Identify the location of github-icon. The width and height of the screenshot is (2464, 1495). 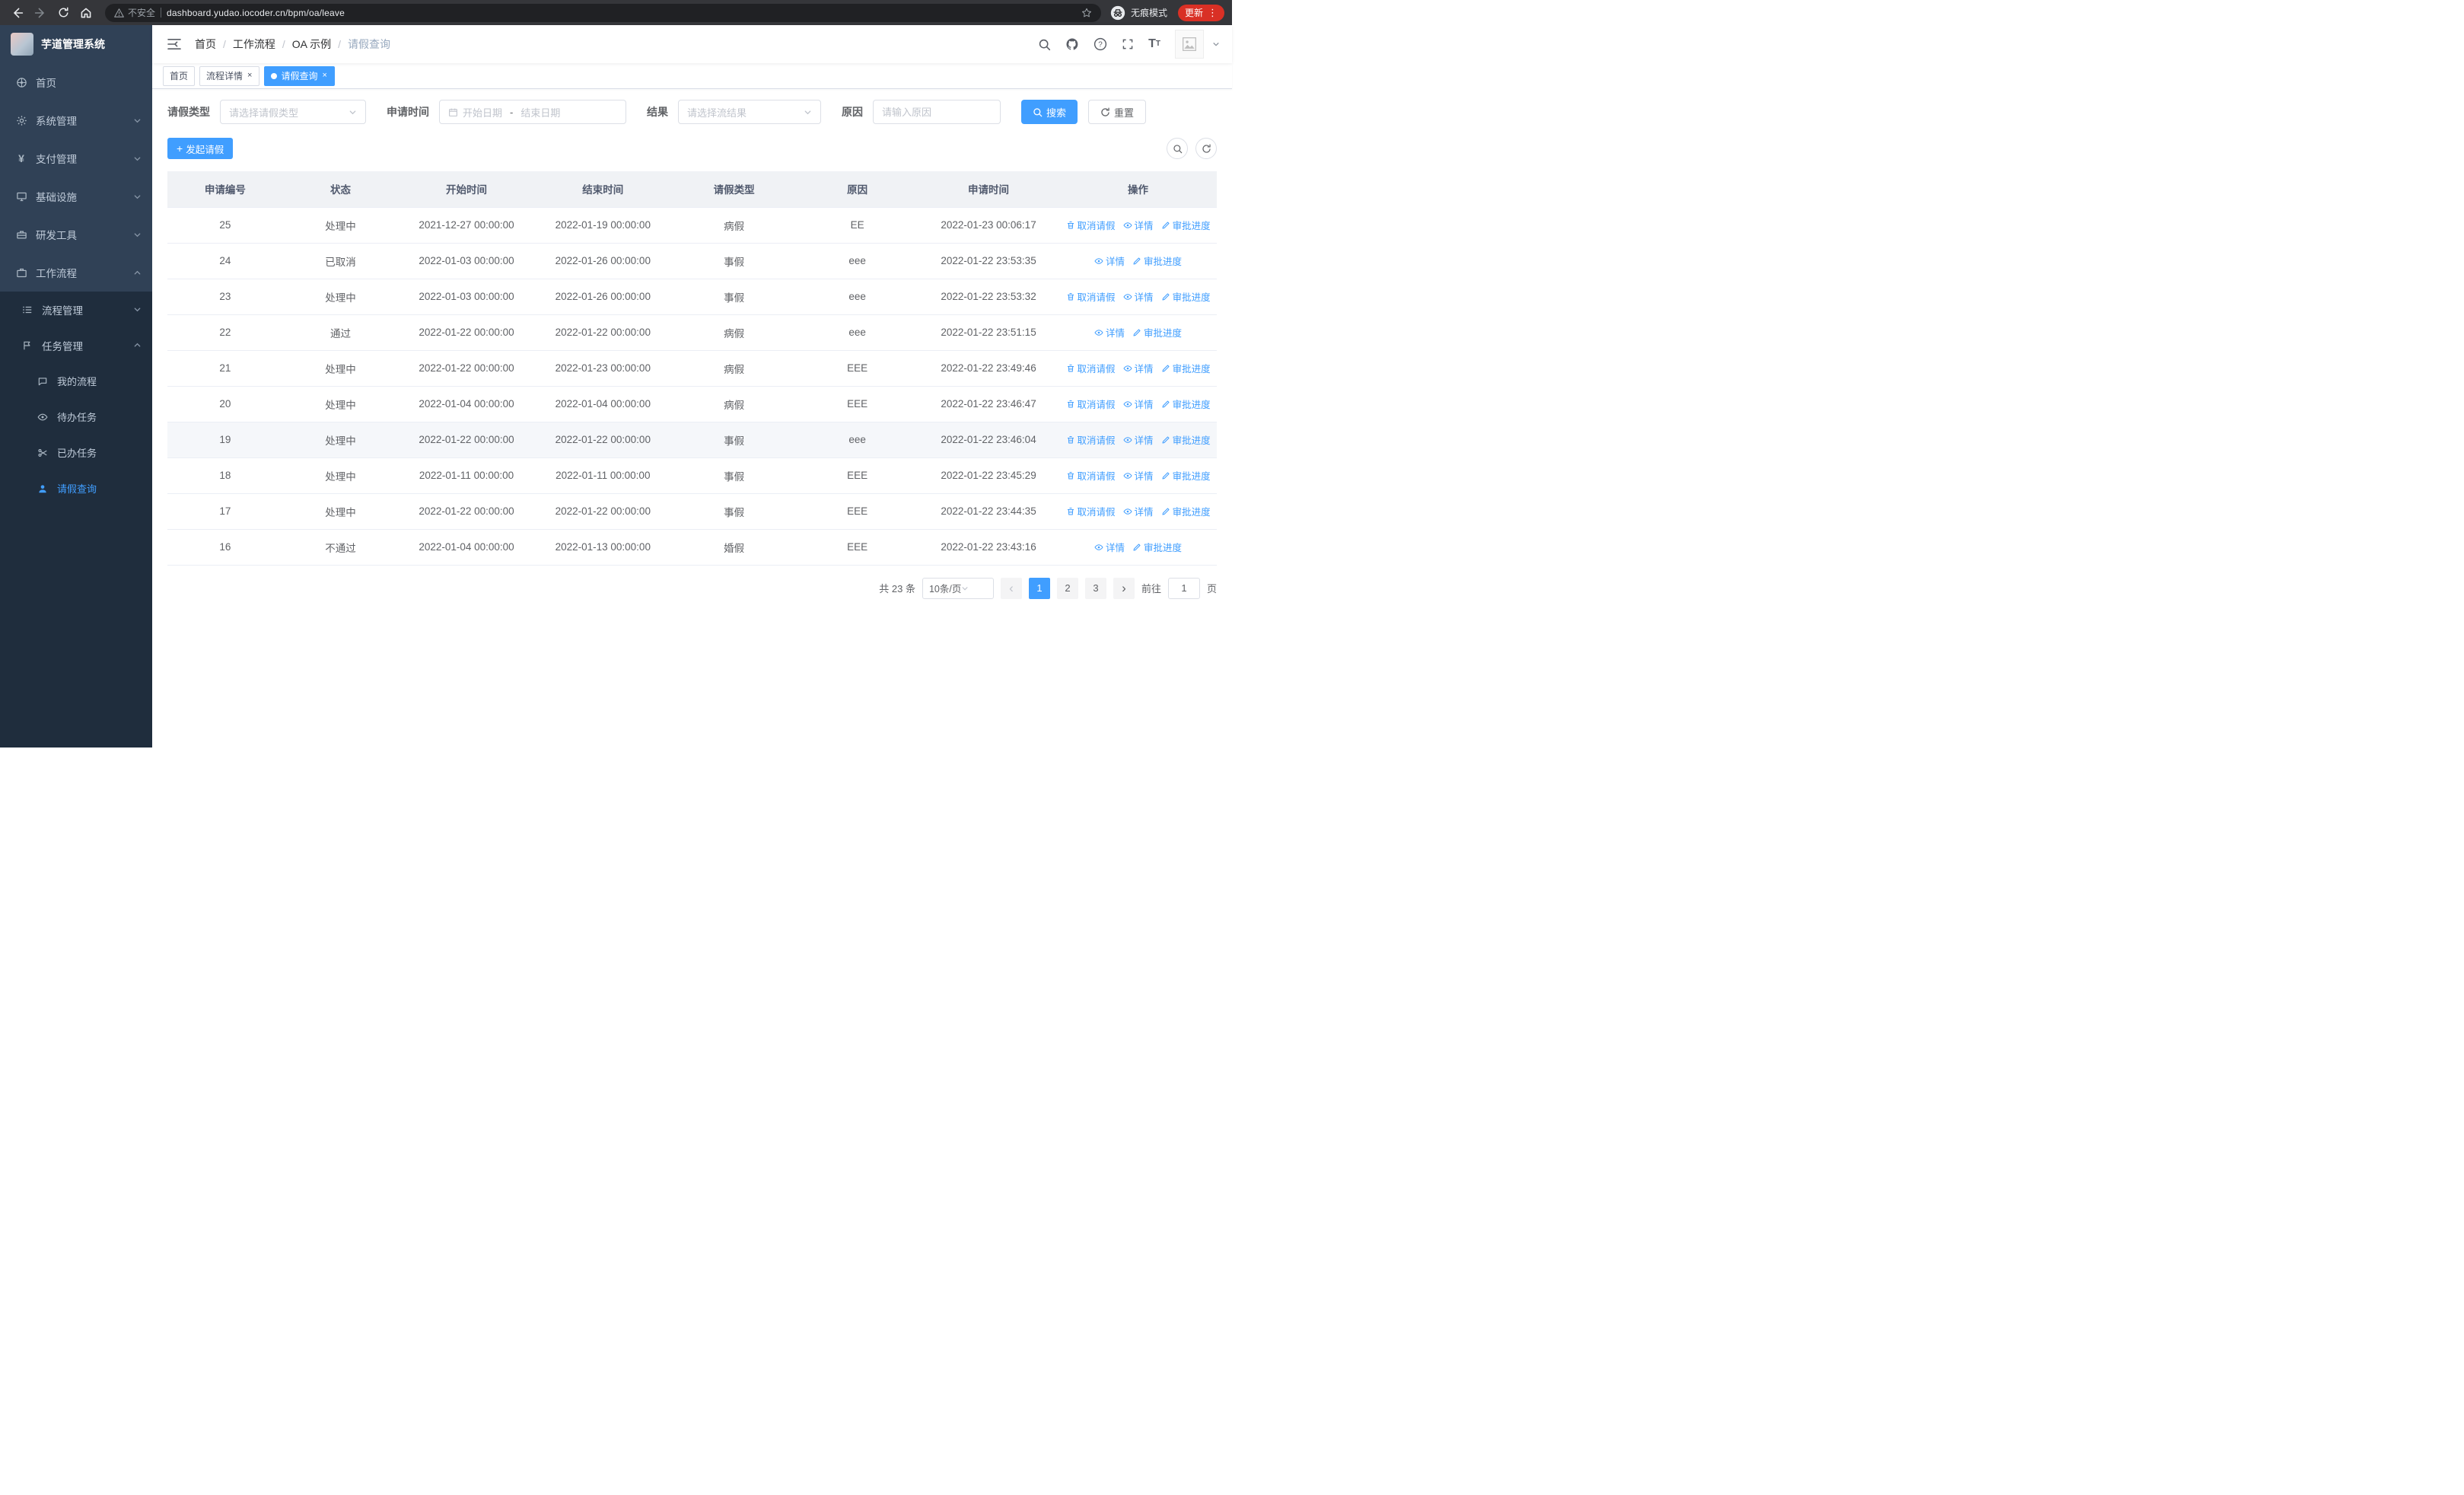
(1072, 44).